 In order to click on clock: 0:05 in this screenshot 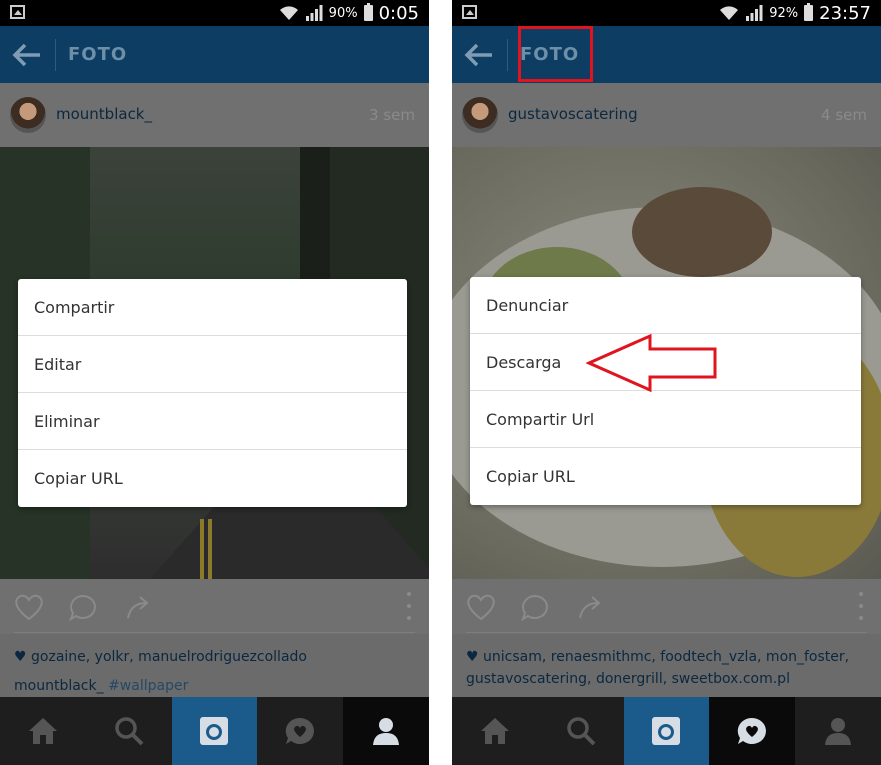, I will do `click(398, 13)`.